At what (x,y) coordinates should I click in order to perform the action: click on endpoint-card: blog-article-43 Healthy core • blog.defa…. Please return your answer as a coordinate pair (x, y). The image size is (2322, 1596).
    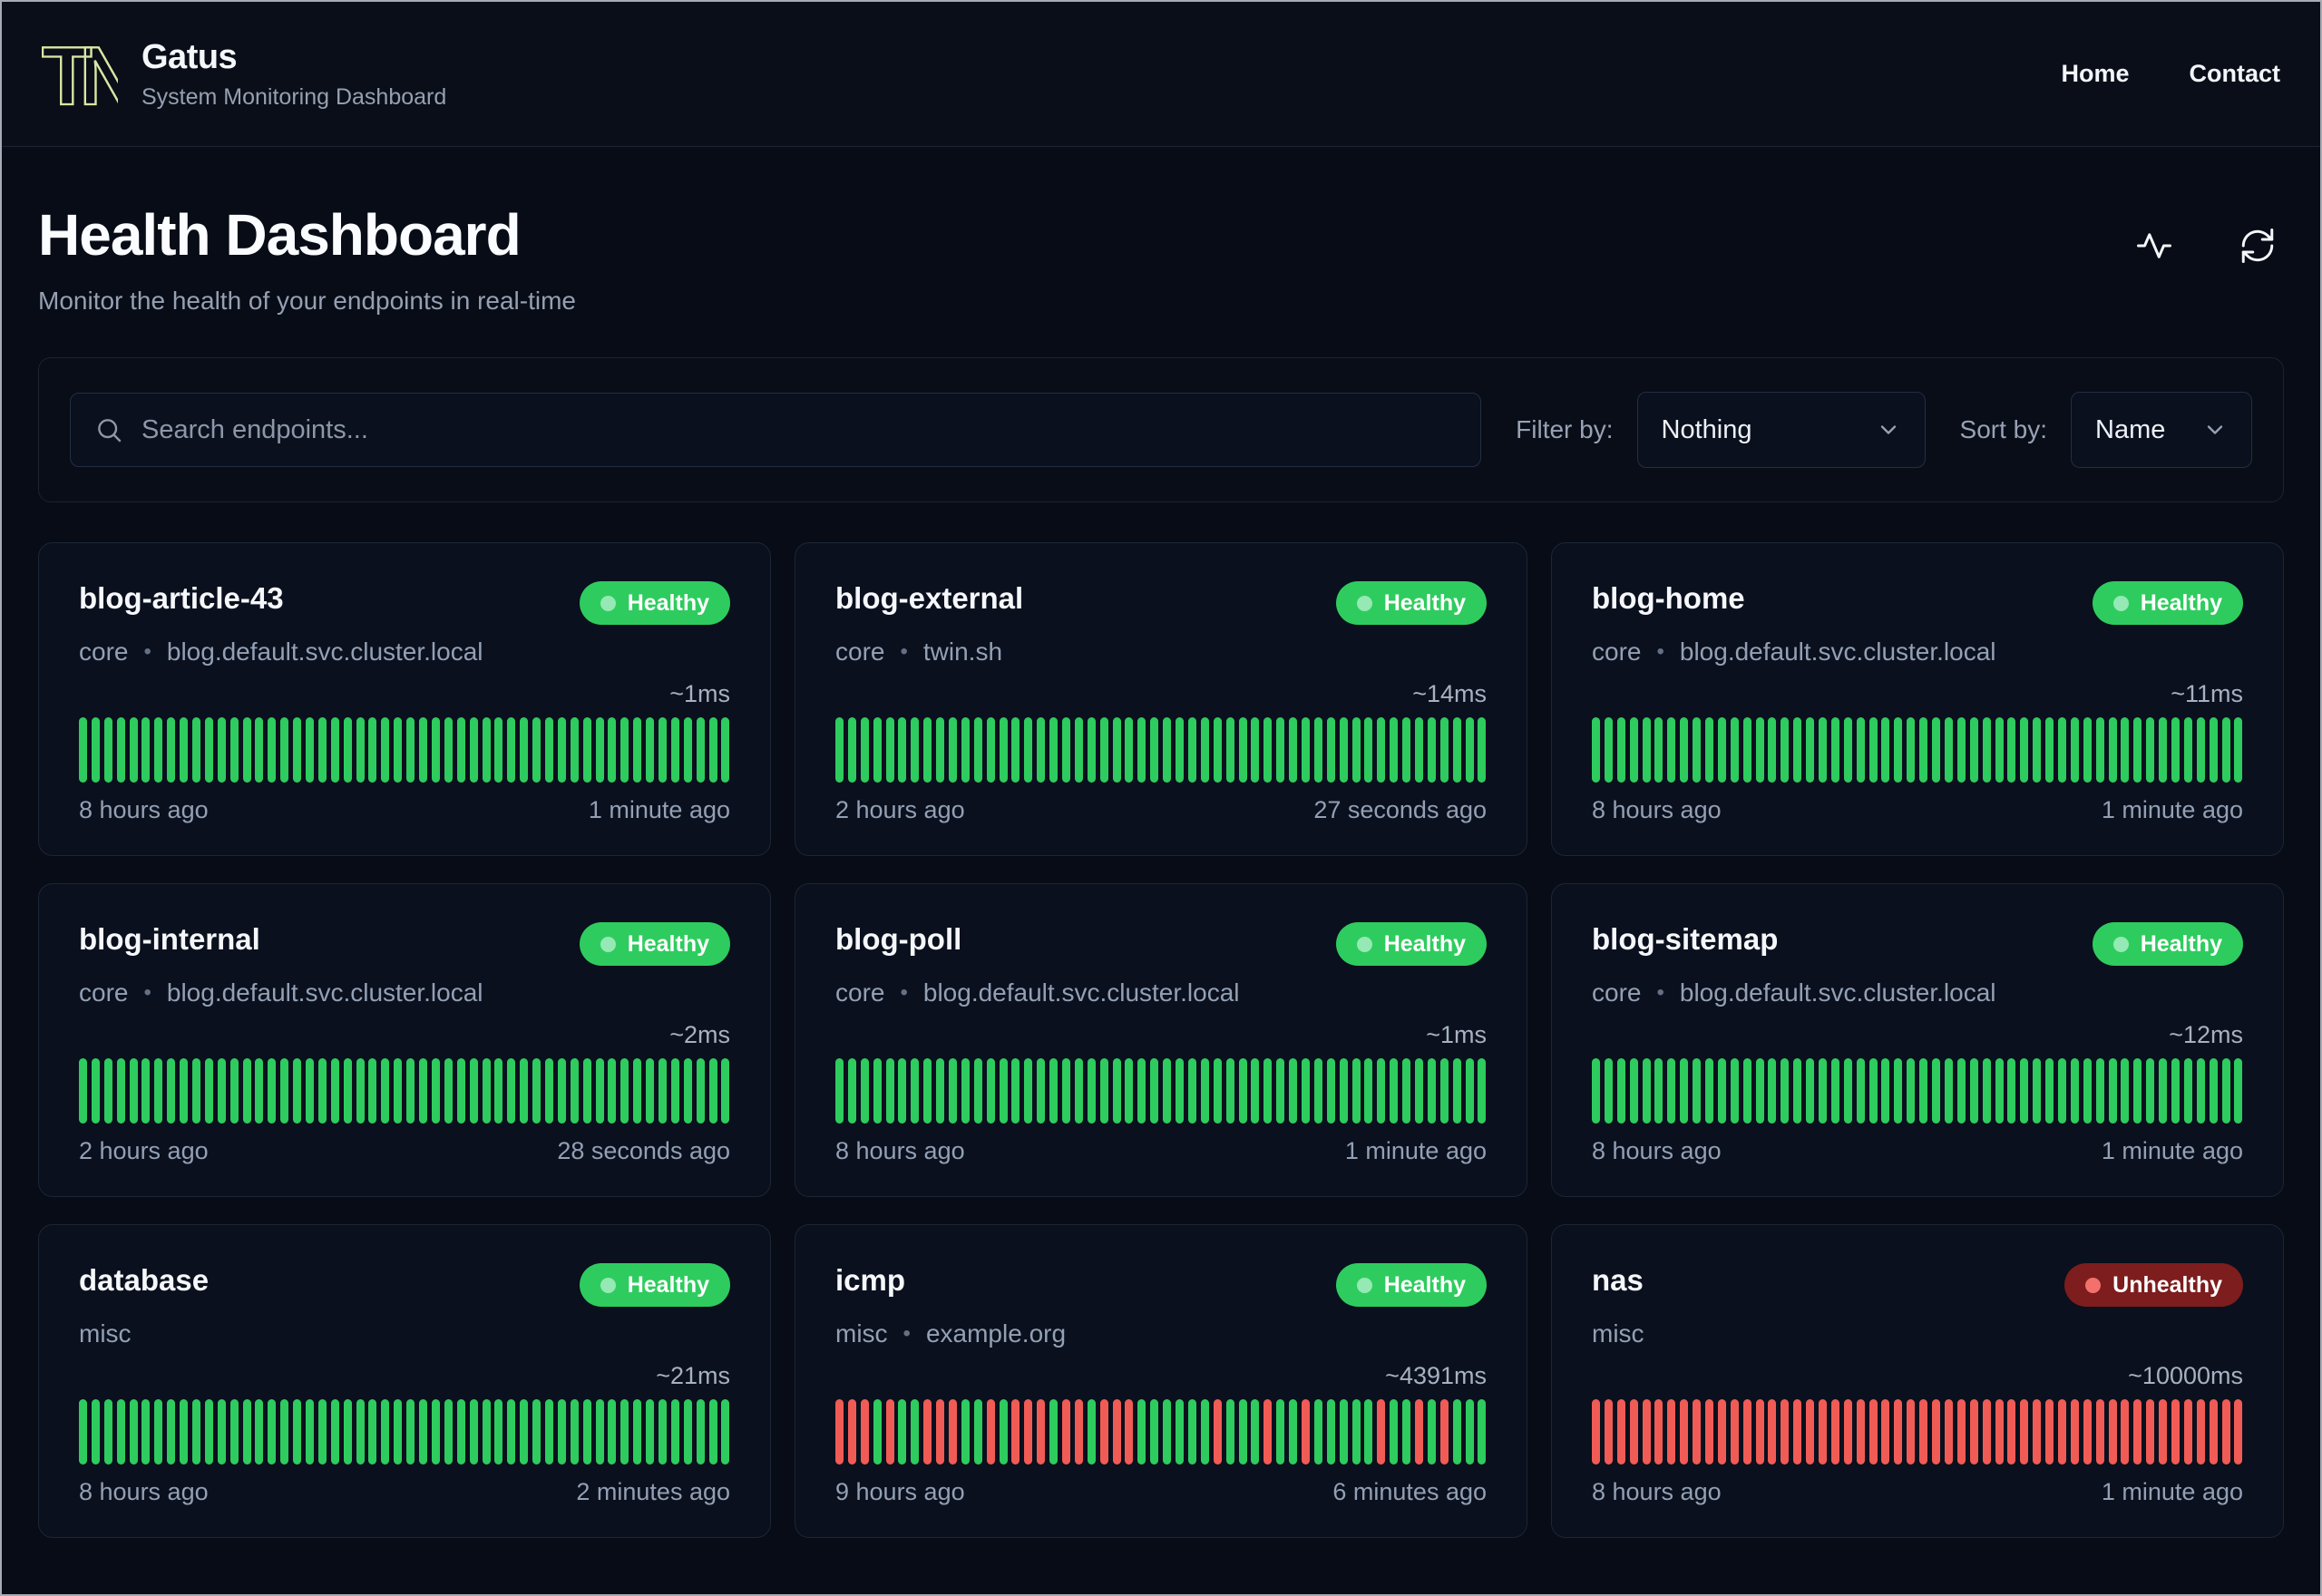
    Looking at the image, I should click on (404, 699).